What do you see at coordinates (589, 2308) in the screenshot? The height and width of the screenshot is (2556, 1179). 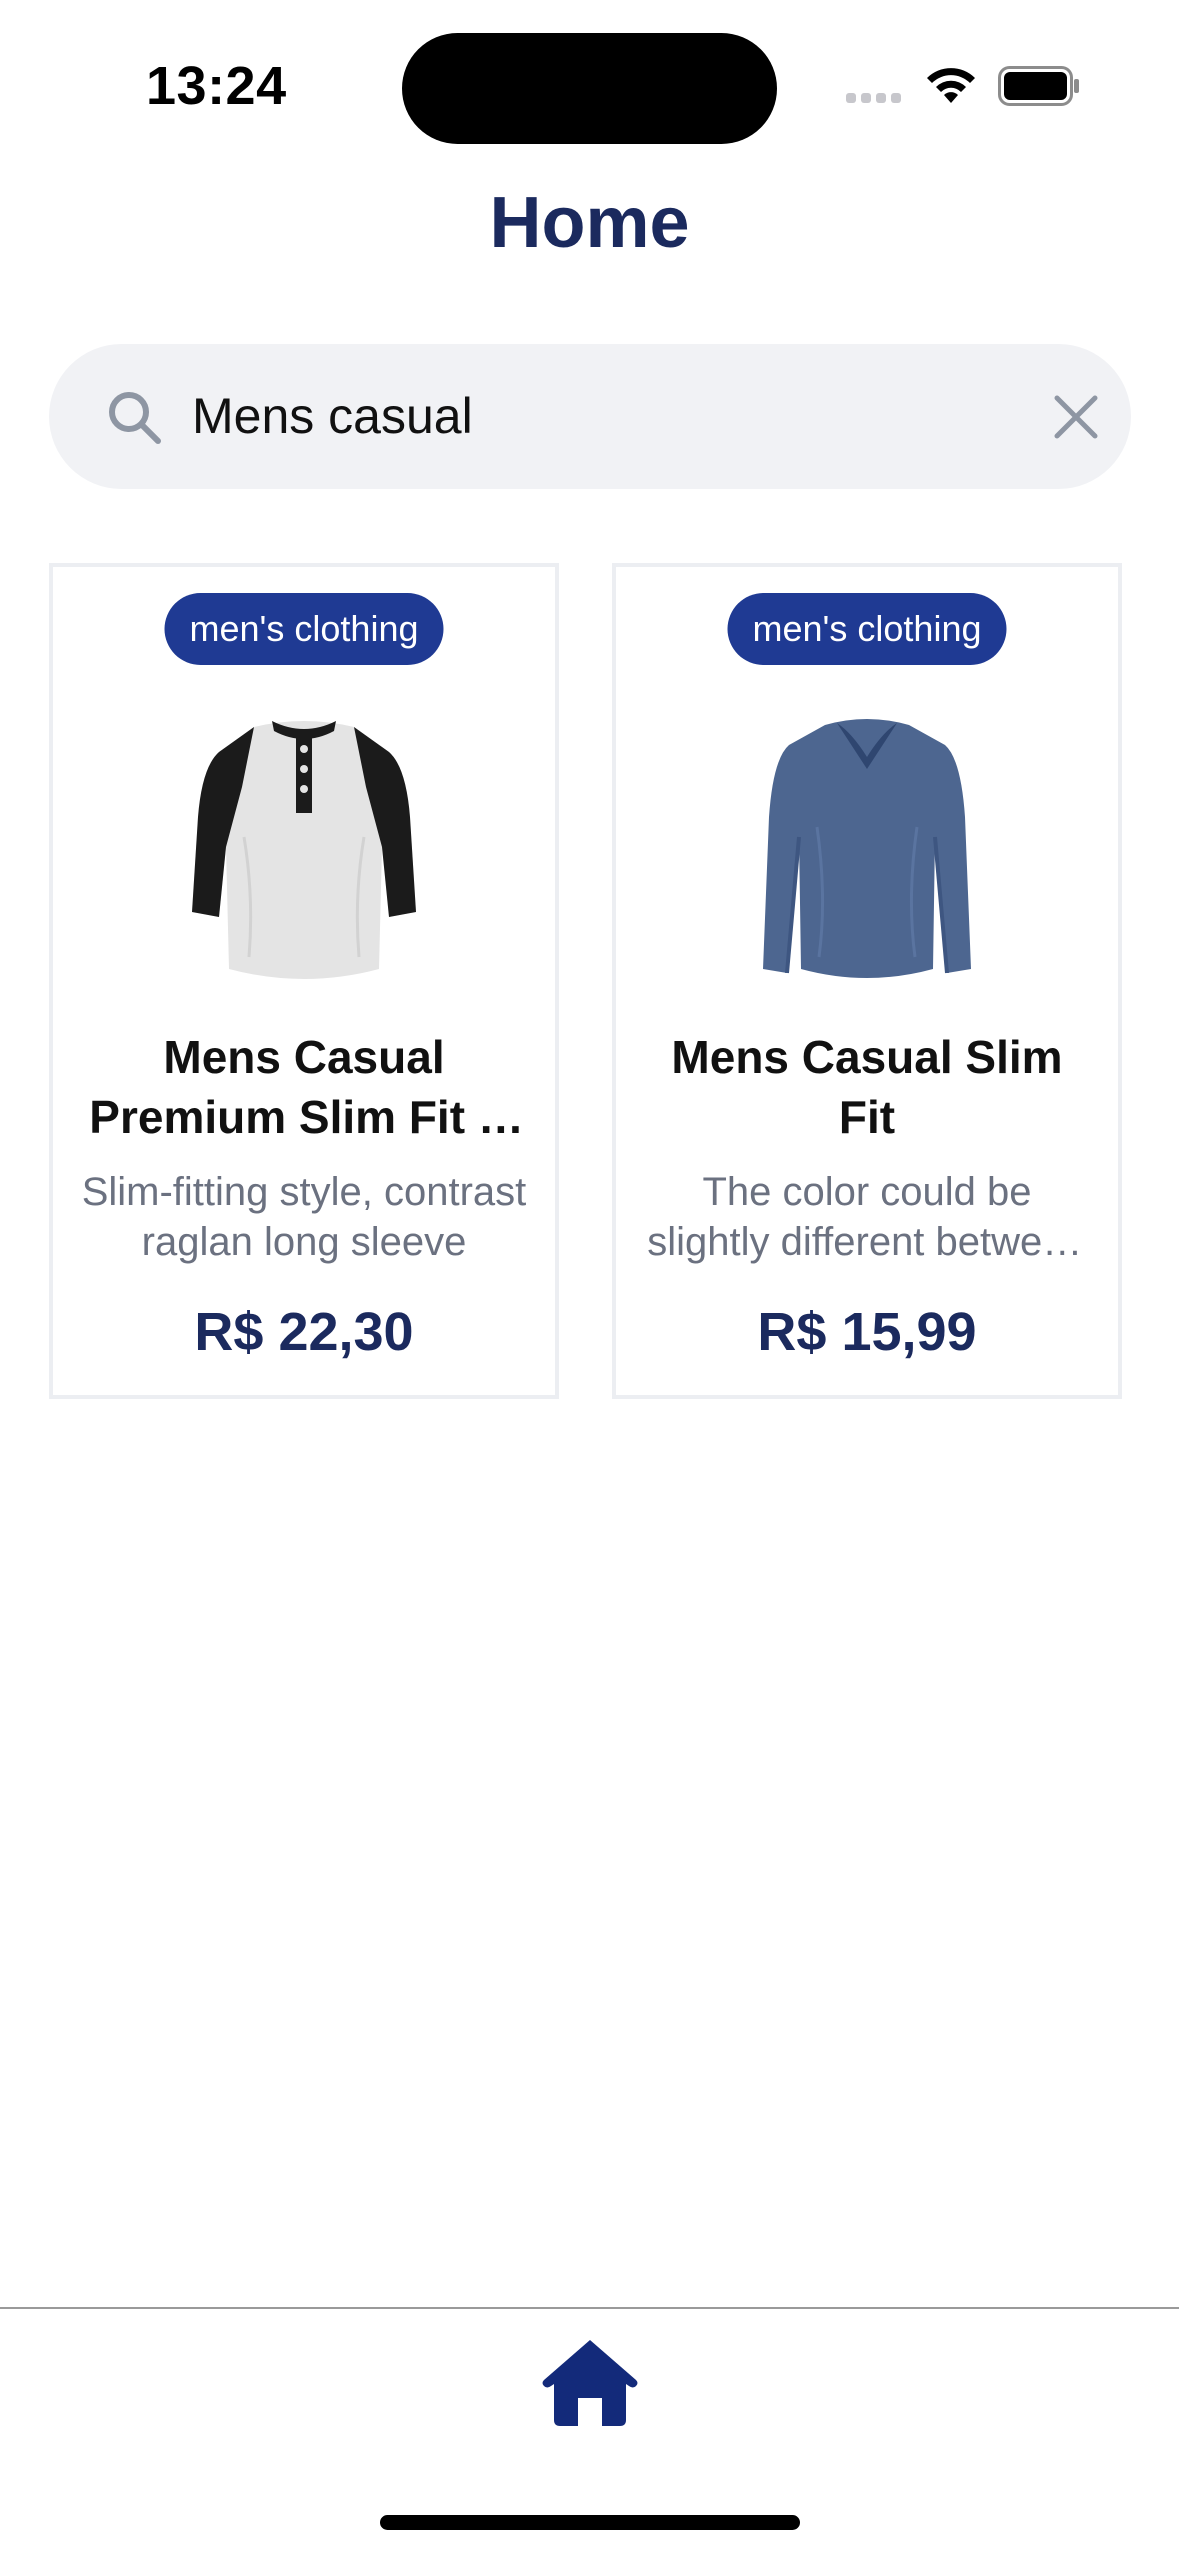 I see `tab-bar-divider` at bounding box center [589, 2308].